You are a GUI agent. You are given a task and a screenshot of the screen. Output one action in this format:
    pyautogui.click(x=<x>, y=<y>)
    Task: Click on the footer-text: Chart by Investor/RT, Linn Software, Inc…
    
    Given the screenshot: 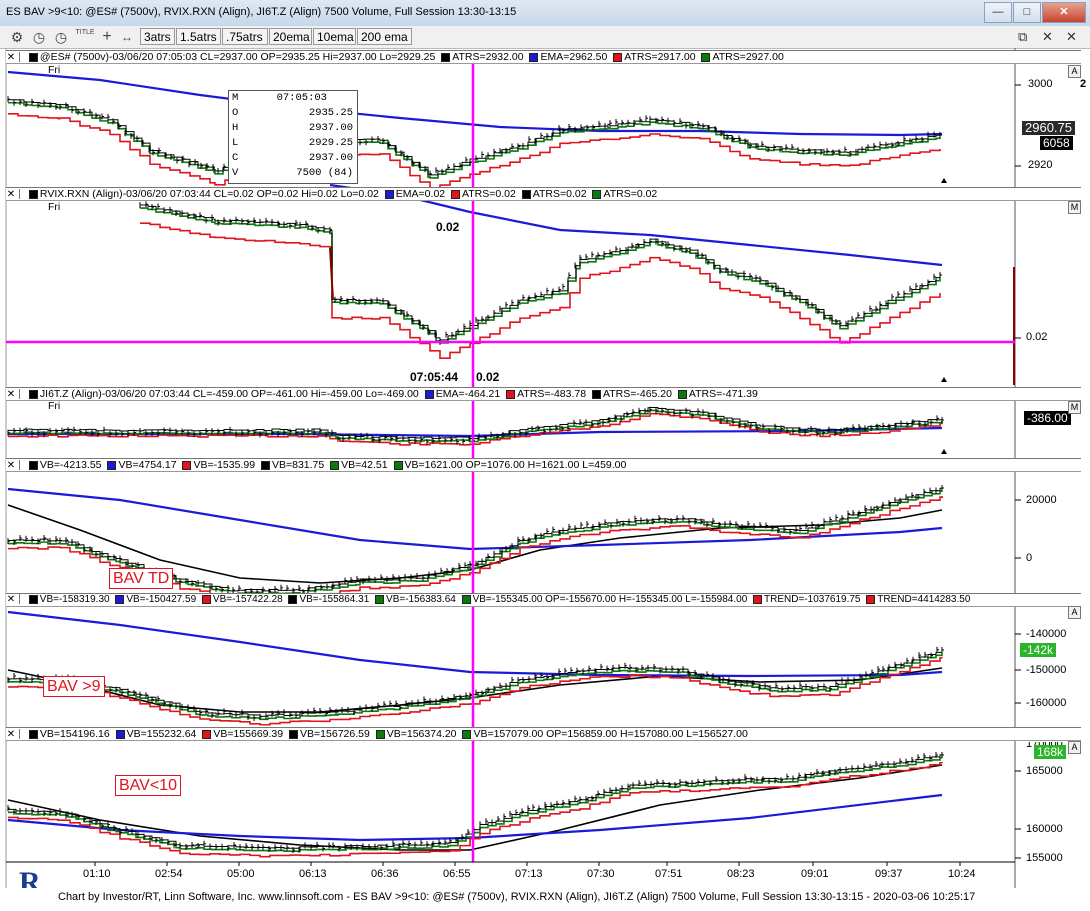 What is the action you would take?
    pyautogui.click(x=517, y=897)
    